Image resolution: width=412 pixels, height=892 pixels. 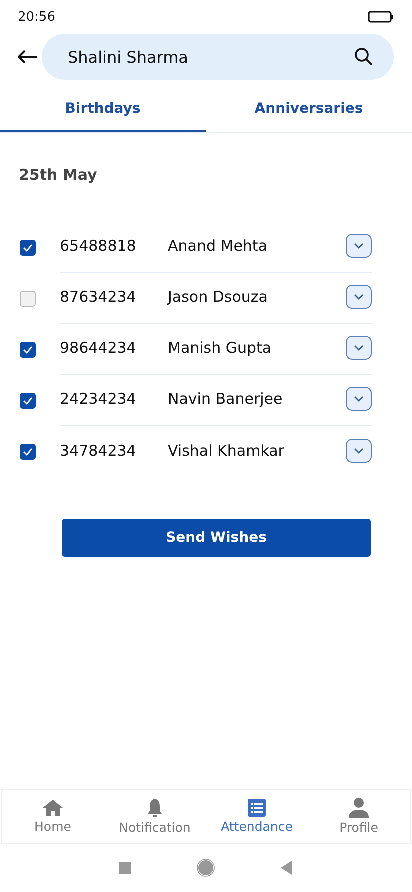 I want to click on back-triangle-icon, so click(x=287, y=868).